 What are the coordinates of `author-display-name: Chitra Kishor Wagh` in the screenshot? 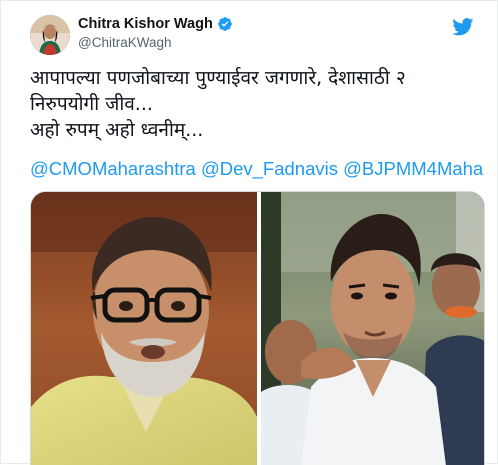 It's located at (145, 24).